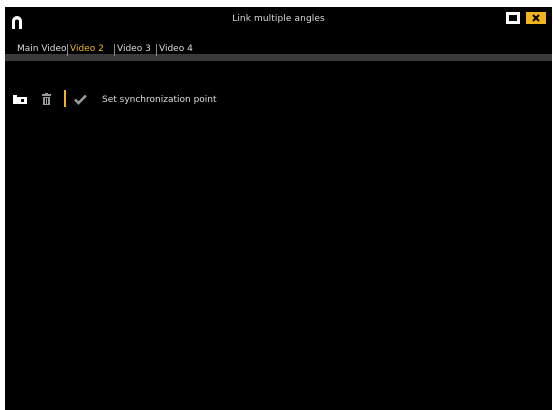 The width and height of the screenshot is (553, 410). What do you see at coordinates (176, 49) in the screenshot?
I see `tab-video-4: Video 4` at bounding box center [176, 49].